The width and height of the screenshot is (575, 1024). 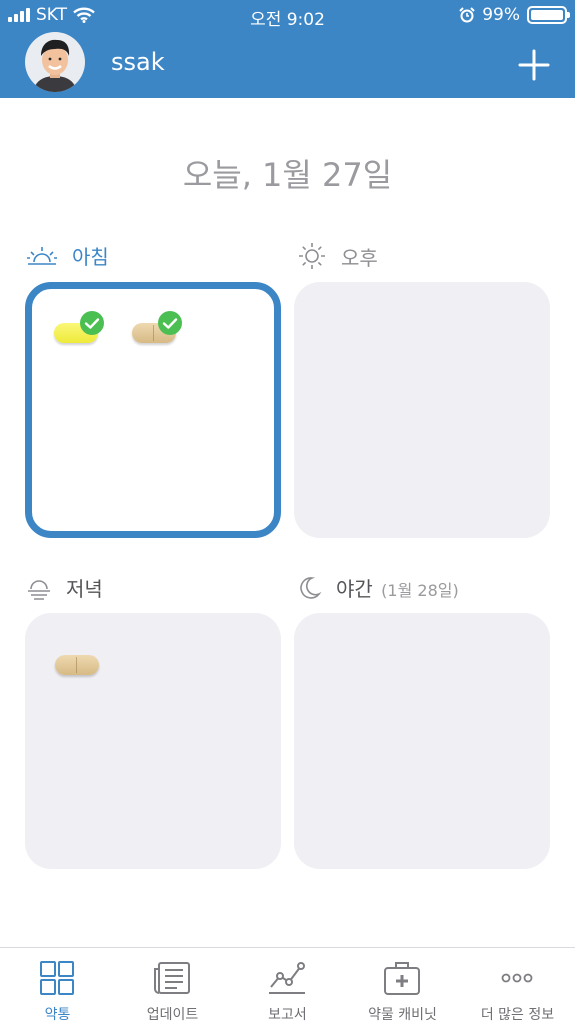 What do you see at coordinates (138, 62) in the screenshot?
I see `username: ssak` at bounding box center [138, 62].